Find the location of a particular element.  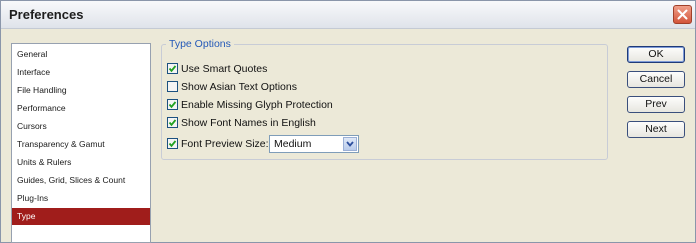

show-asian-text-options-checkbox is located at coordinates (172, 86).